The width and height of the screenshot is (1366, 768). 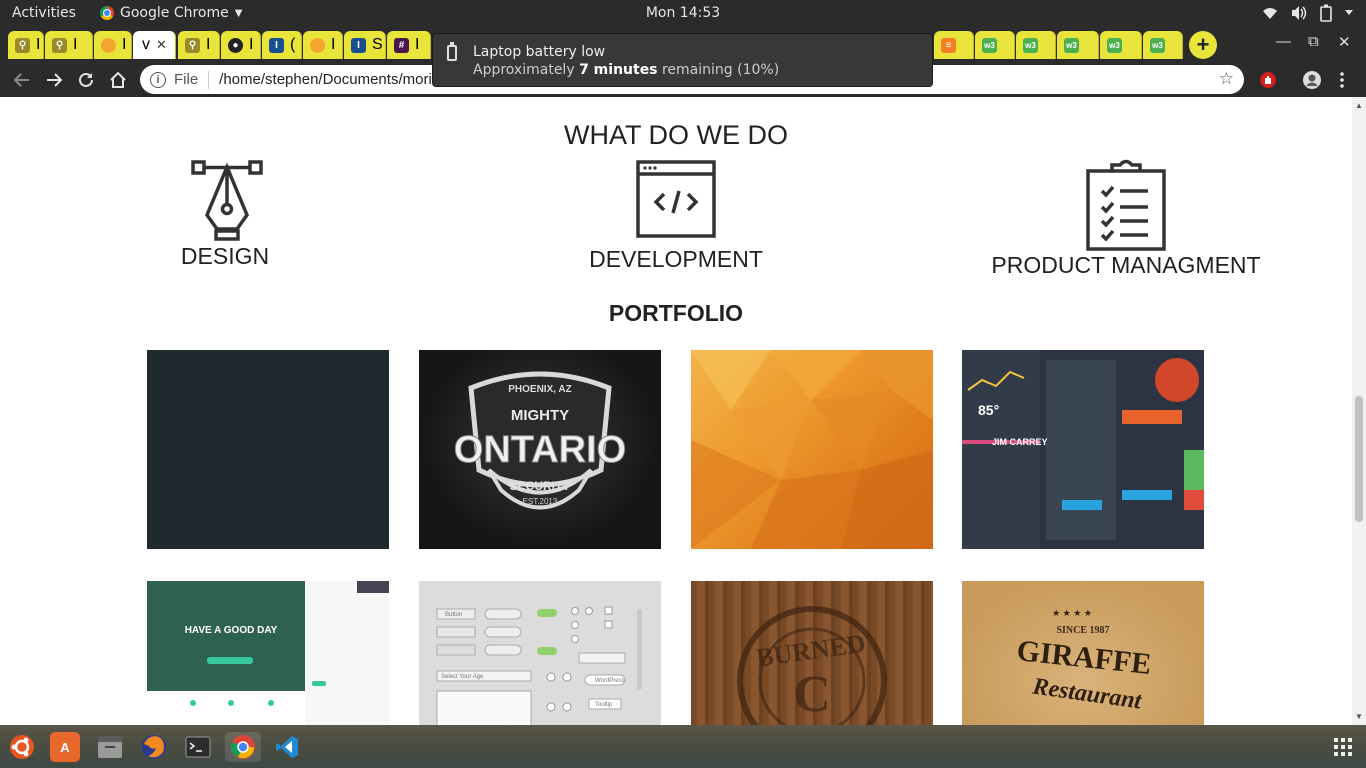 What do you see at coordinates (186, 79) in the screenshot?
I see `address-scheme: File` at bounding box center [186, 79].